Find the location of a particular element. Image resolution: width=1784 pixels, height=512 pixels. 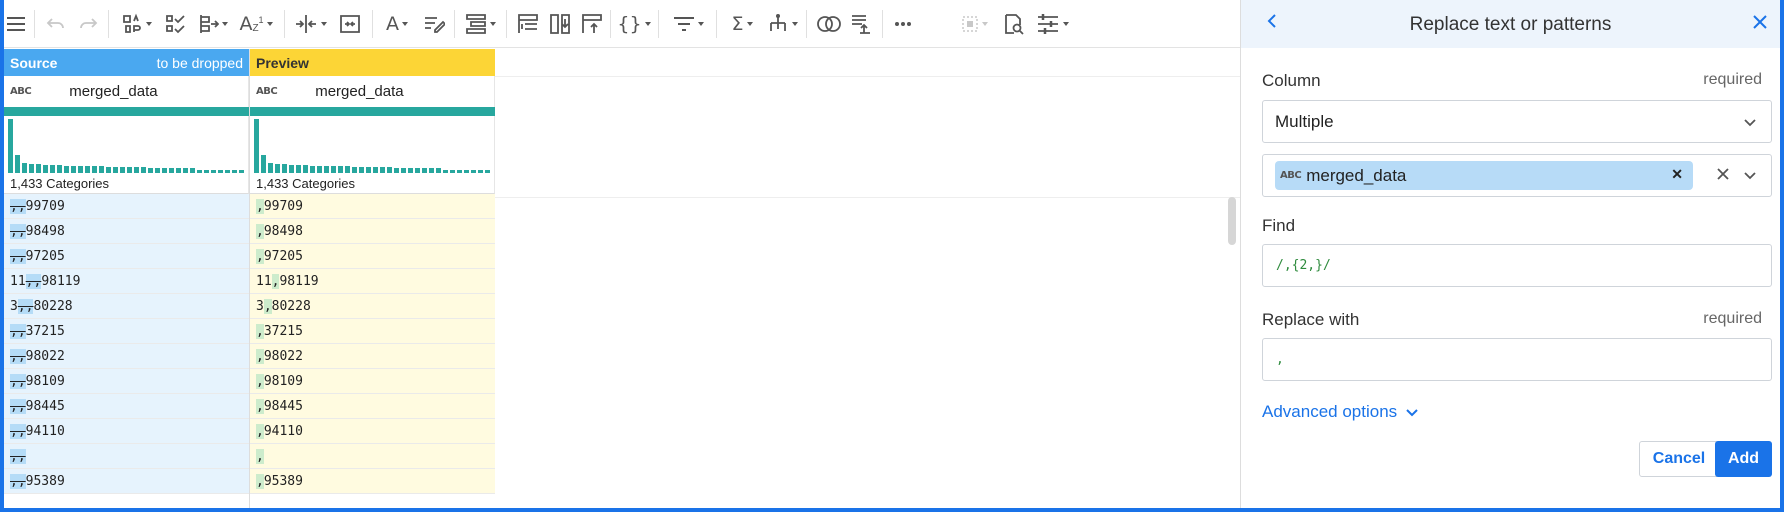

clear-icon is located at coordinates (1723, 175).